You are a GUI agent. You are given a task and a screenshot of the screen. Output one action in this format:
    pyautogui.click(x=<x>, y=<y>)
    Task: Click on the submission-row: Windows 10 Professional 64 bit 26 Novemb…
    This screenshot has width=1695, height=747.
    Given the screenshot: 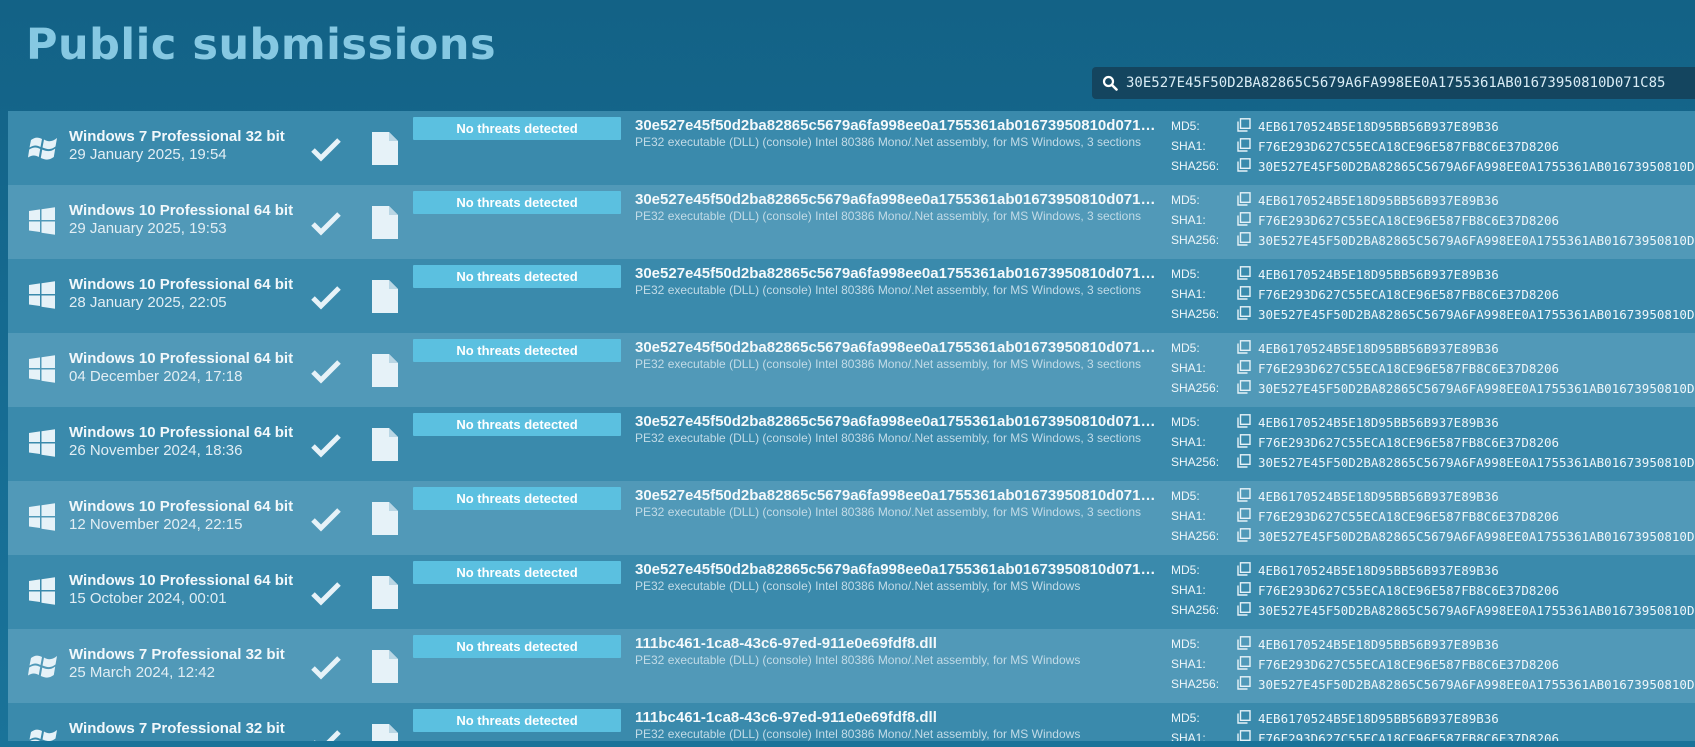 What is the action you would take?
    pyautogui.click(x=851, y=444)
    